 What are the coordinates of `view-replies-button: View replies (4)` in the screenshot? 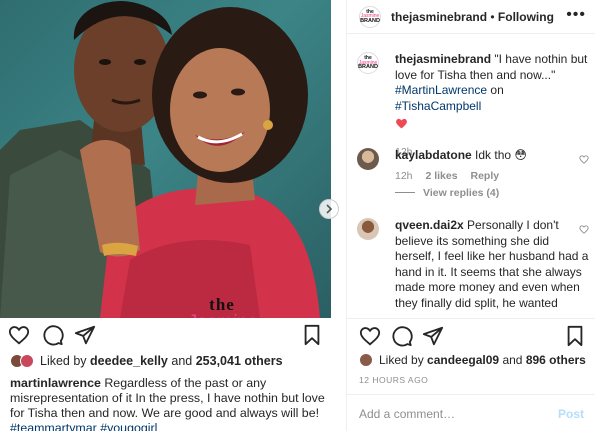 It's located at (492, 193).